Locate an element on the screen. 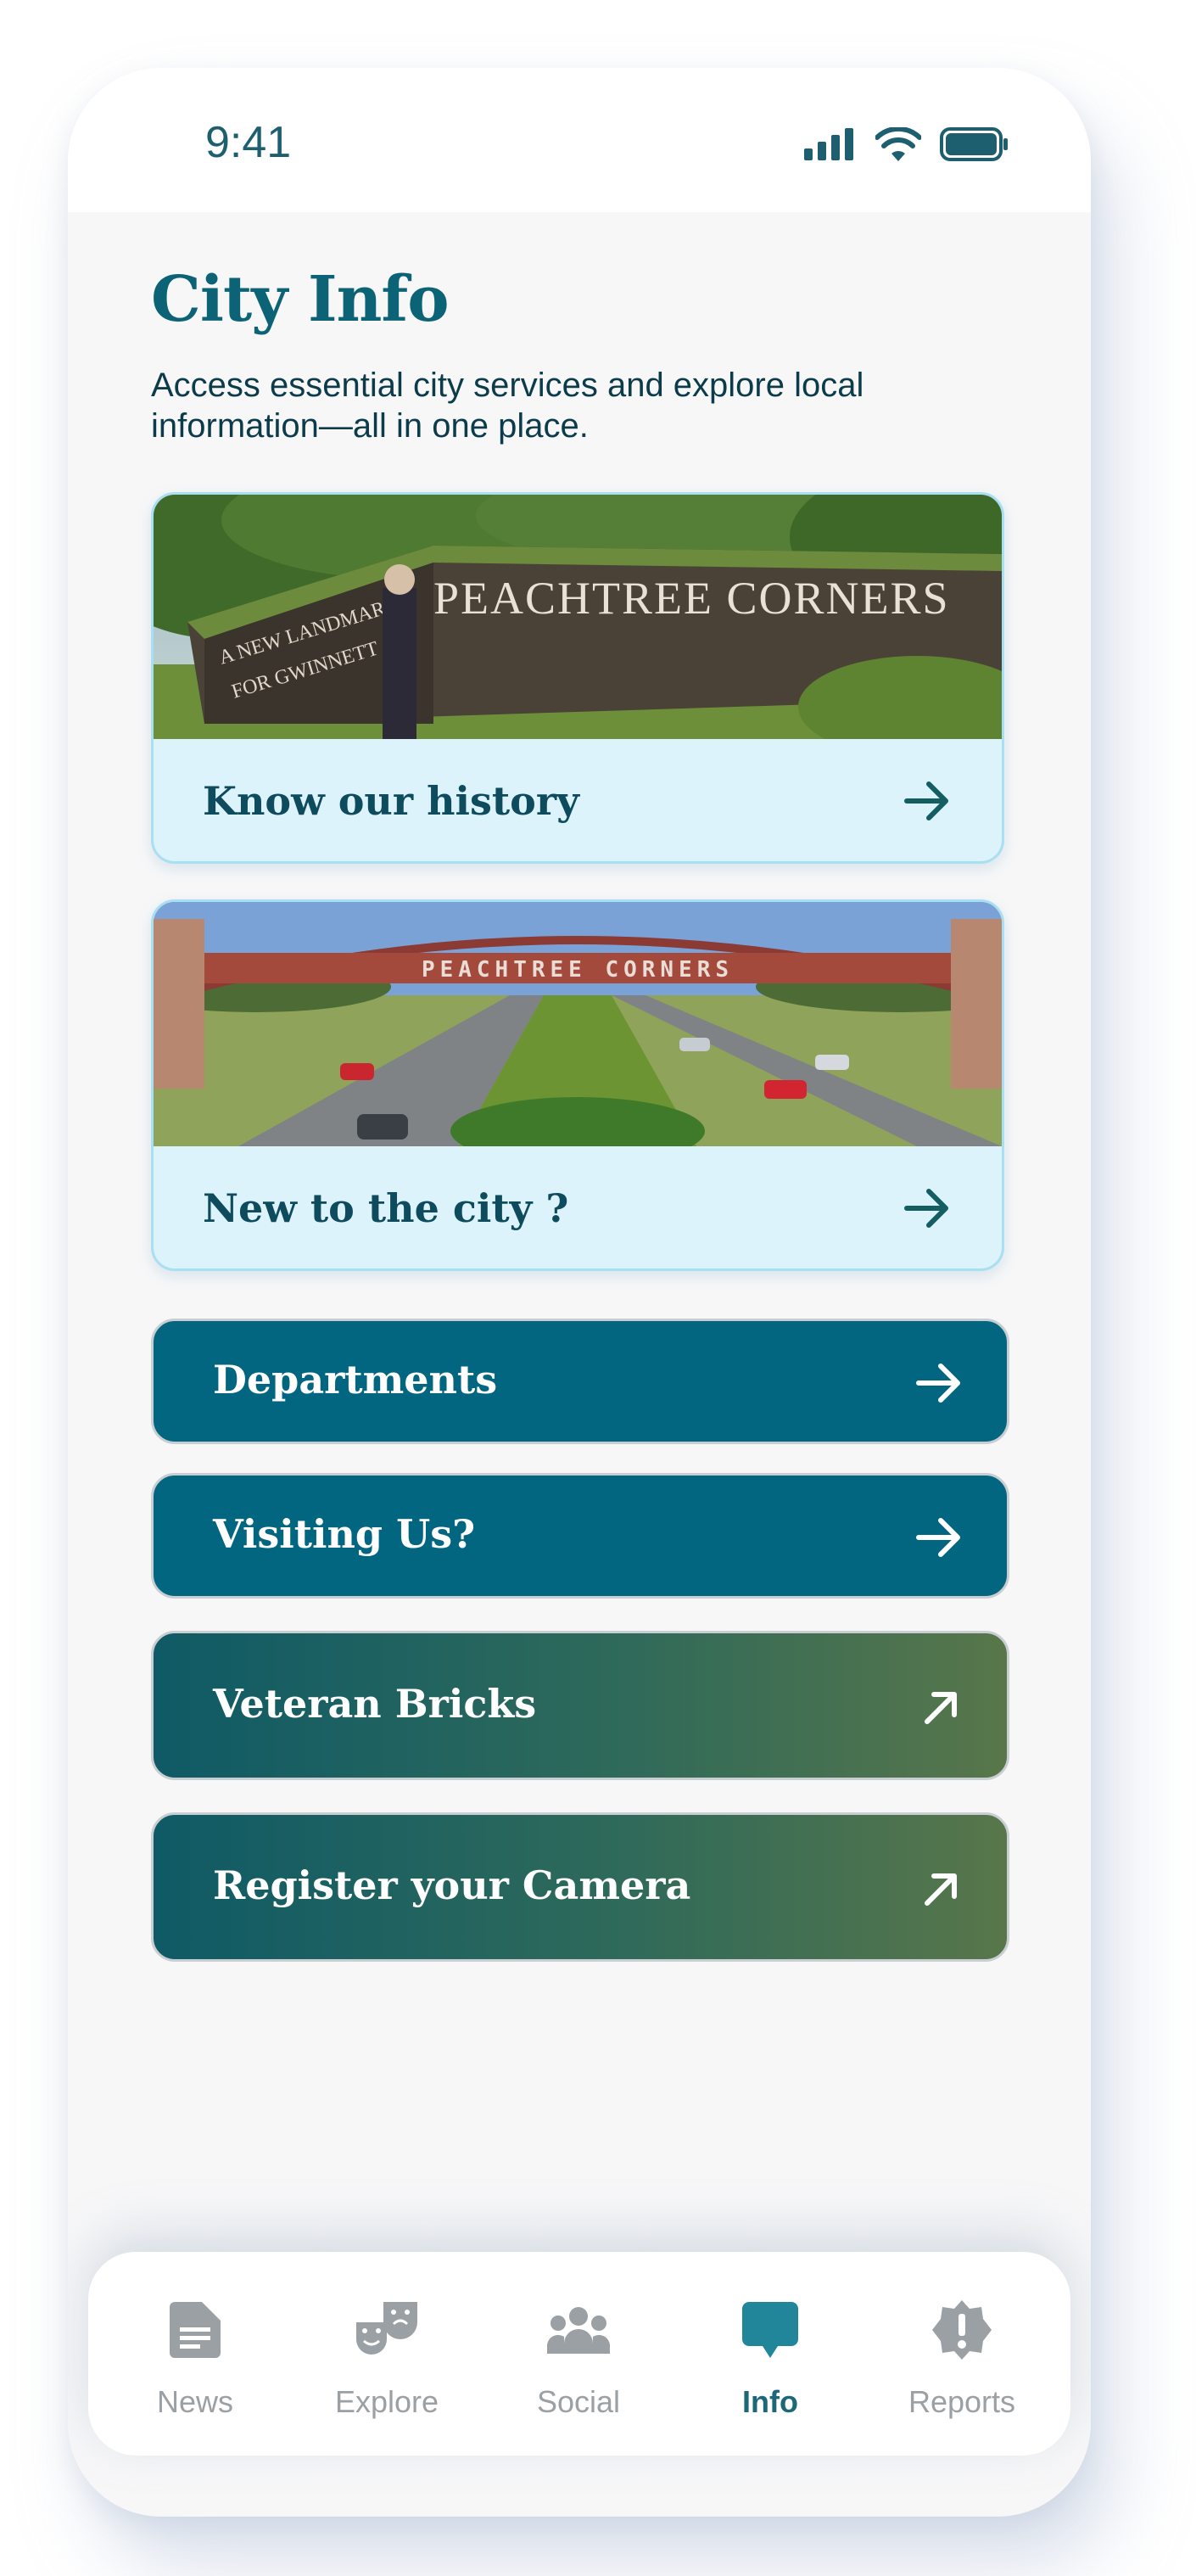 This screenshot has height=2576, width=1196. tab-explore-label: Explore is located at coordinates (386, 2401).